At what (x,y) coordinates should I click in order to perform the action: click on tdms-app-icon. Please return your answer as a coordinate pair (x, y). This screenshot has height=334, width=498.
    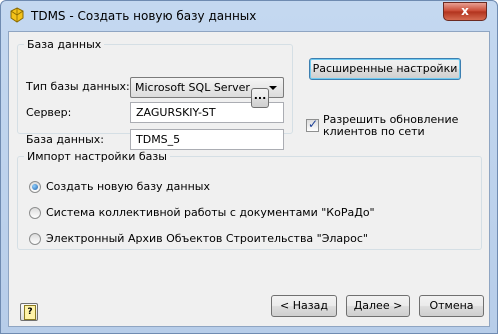
    Looking at the image, I should click on (17, 15).